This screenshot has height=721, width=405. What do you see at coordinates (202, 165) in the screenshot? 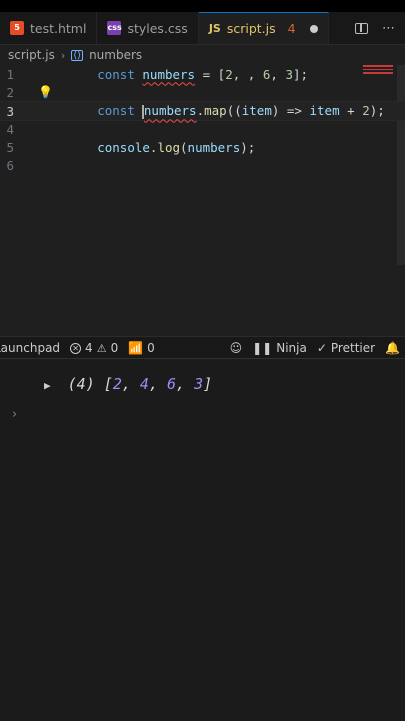
I see `code-line: 6` at bounding box center [202, 165].